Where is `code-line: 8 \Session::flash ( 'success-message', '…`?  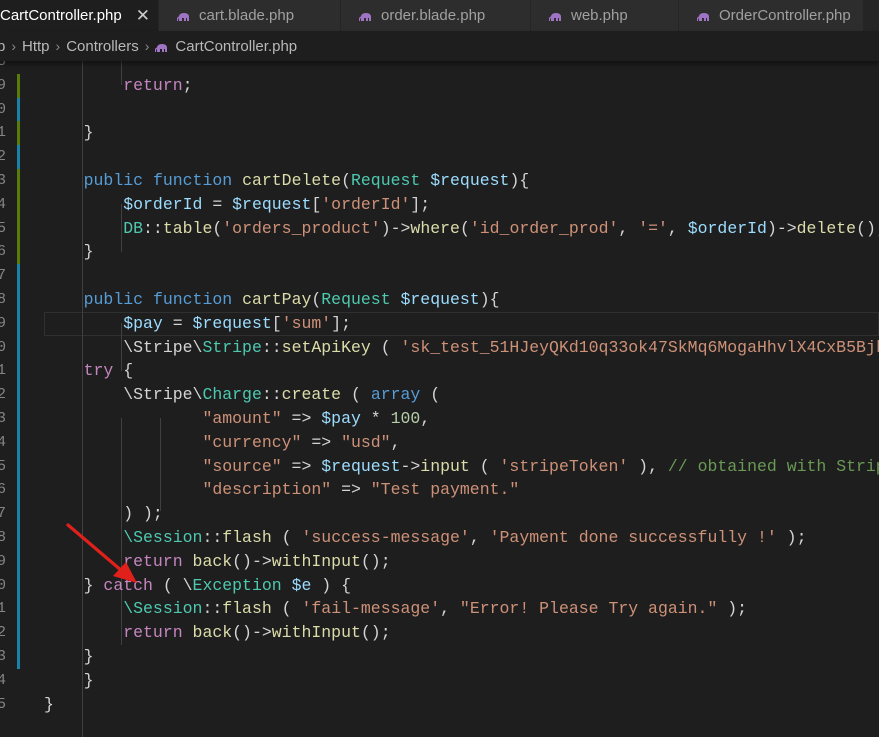 code-line: 8 \Session::flash ( 'success-message', '… is located at coordinates (439, 538).